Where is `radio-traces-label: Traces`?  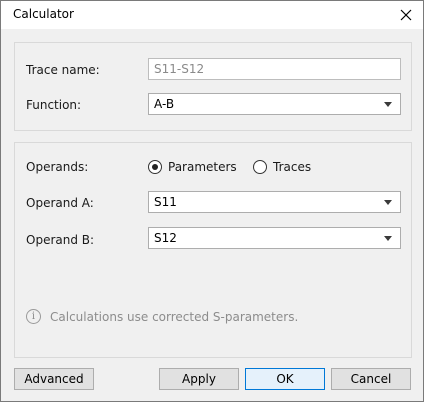 radio-traces-label: Traces is located at coordinates (292, 167).